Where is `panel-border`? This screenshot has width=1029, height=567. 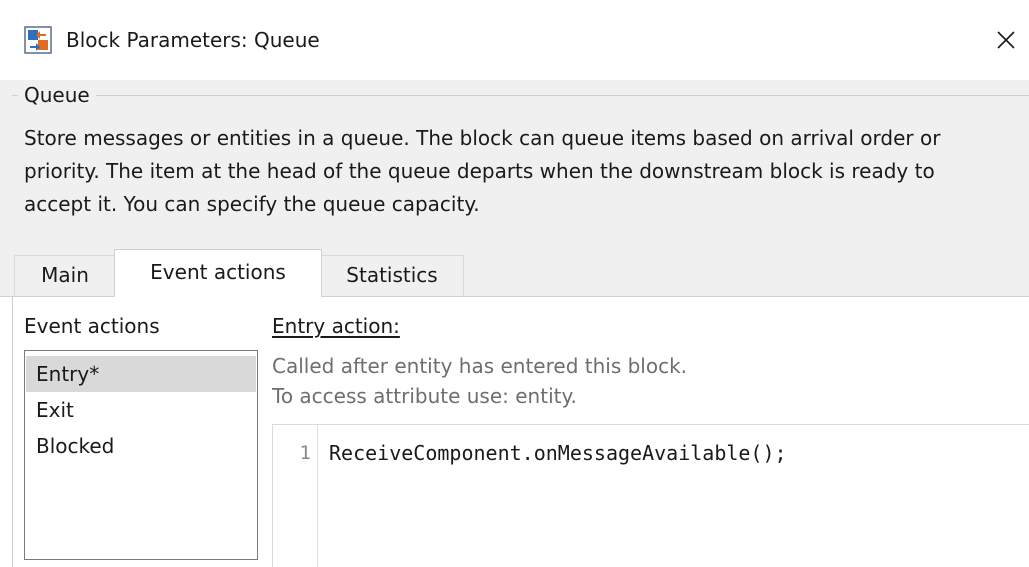 panel-border is located at coordinates (12, 432).